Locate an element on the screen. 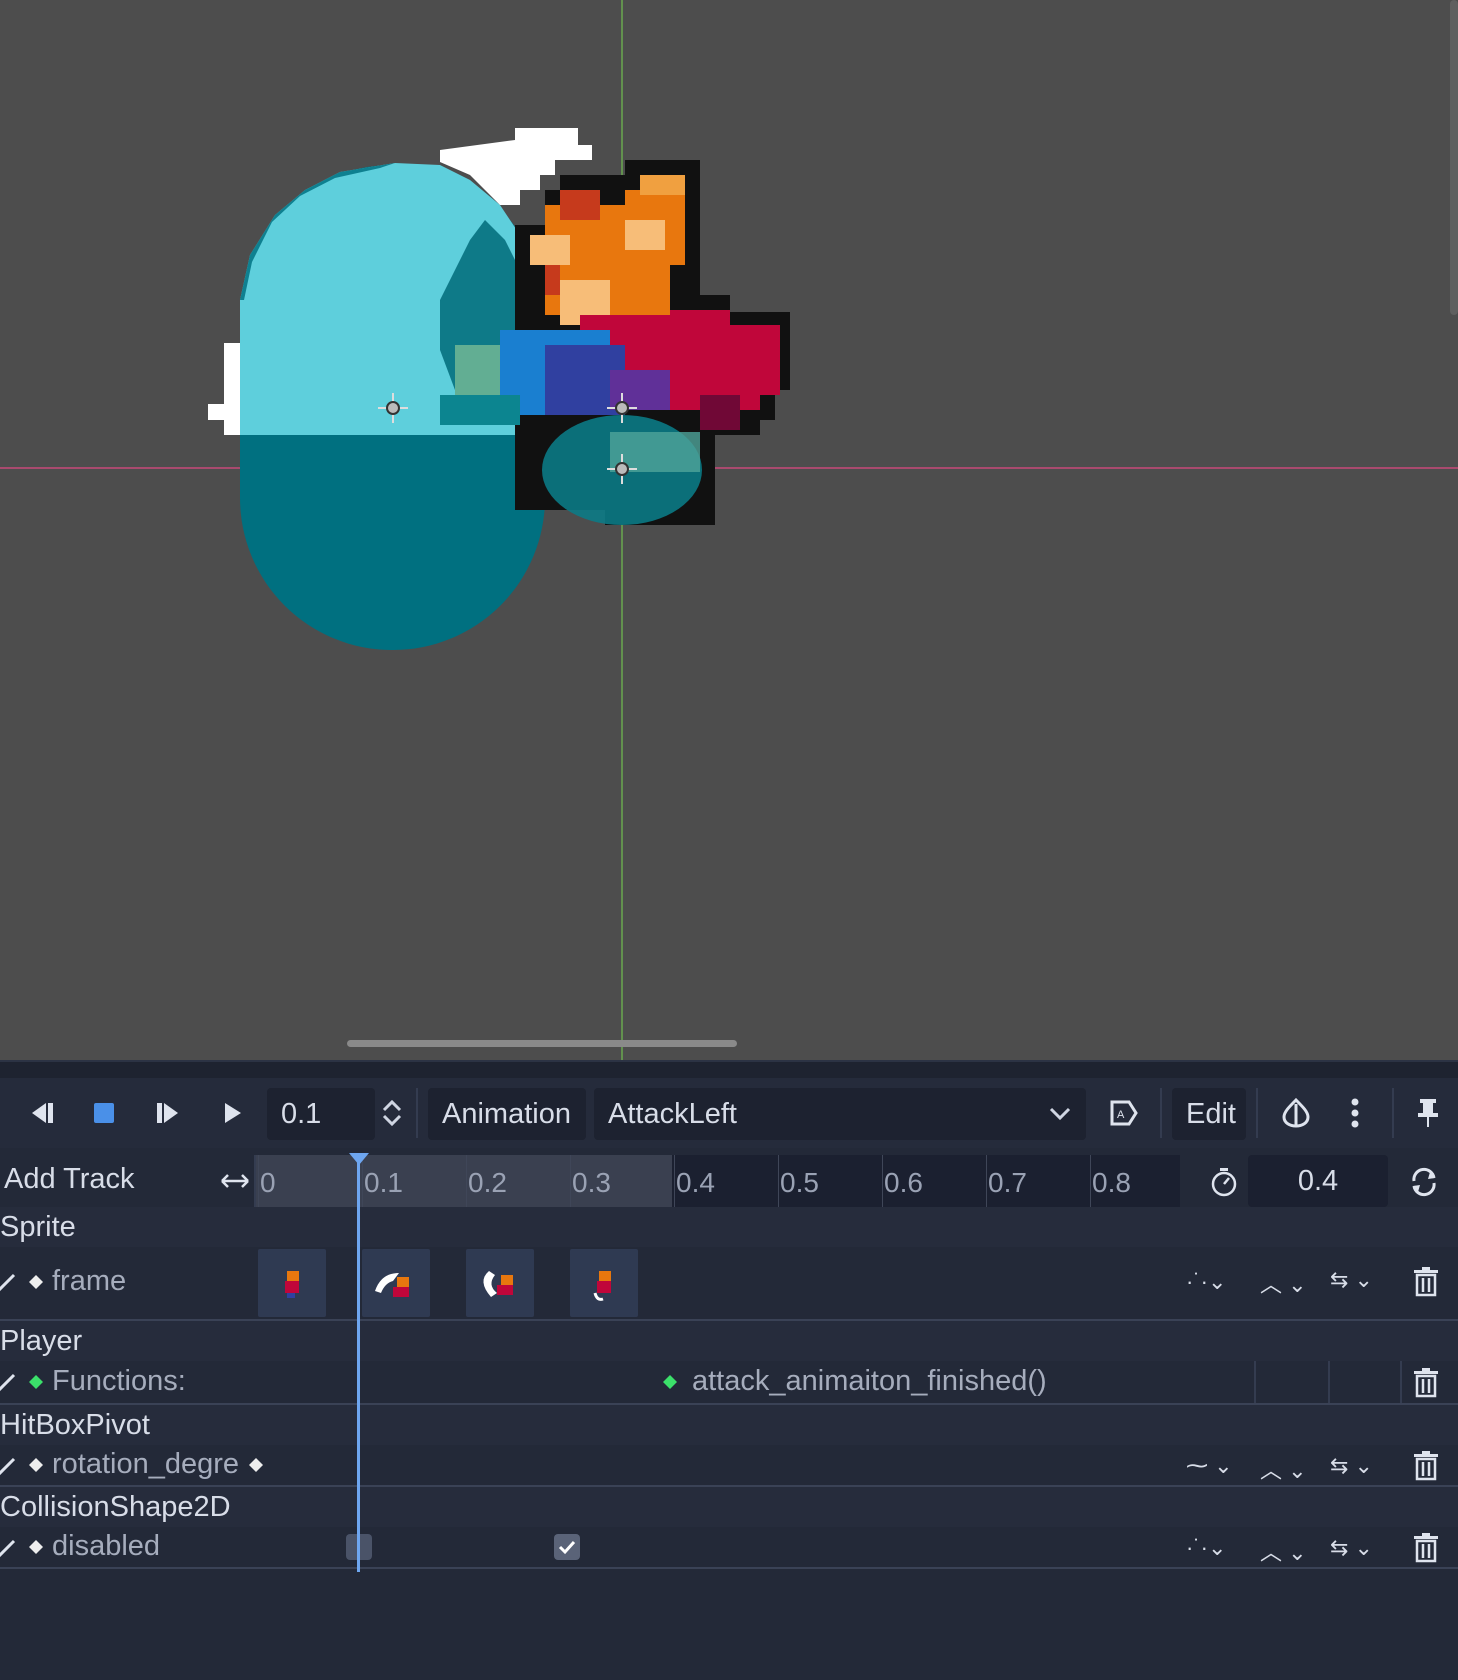 Image resolution: width=1458 pixels, height=1680 pixels. keyframe-checked-checkbox is located at coordinates (567, 1547).